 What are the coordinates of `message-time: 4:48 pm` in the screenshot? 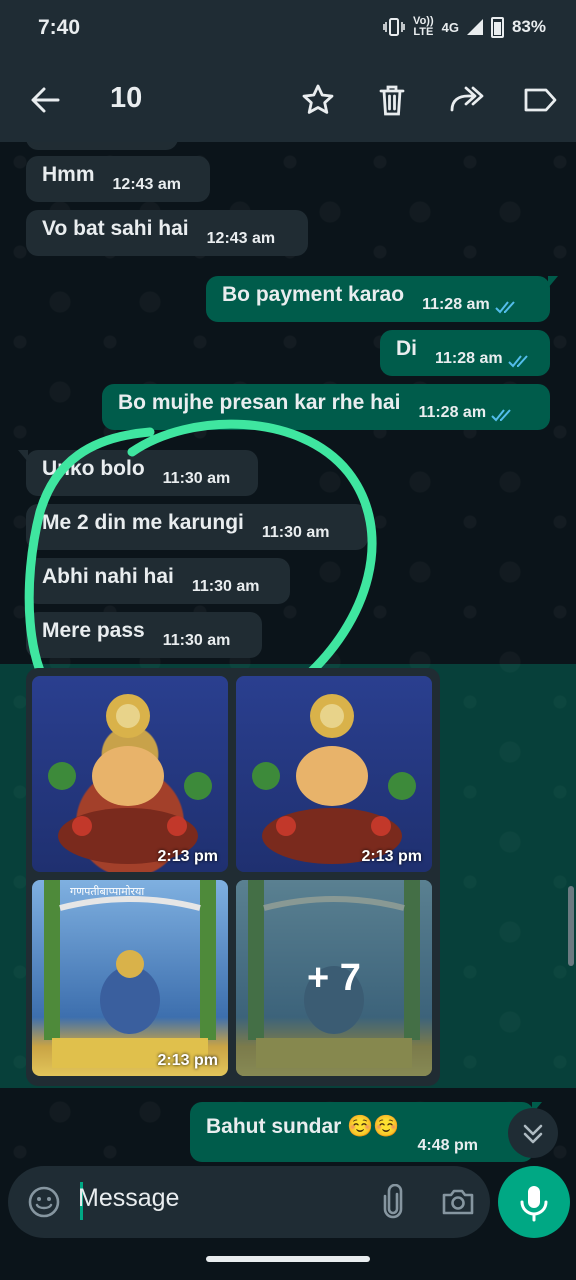 It's located at (447, 1145).